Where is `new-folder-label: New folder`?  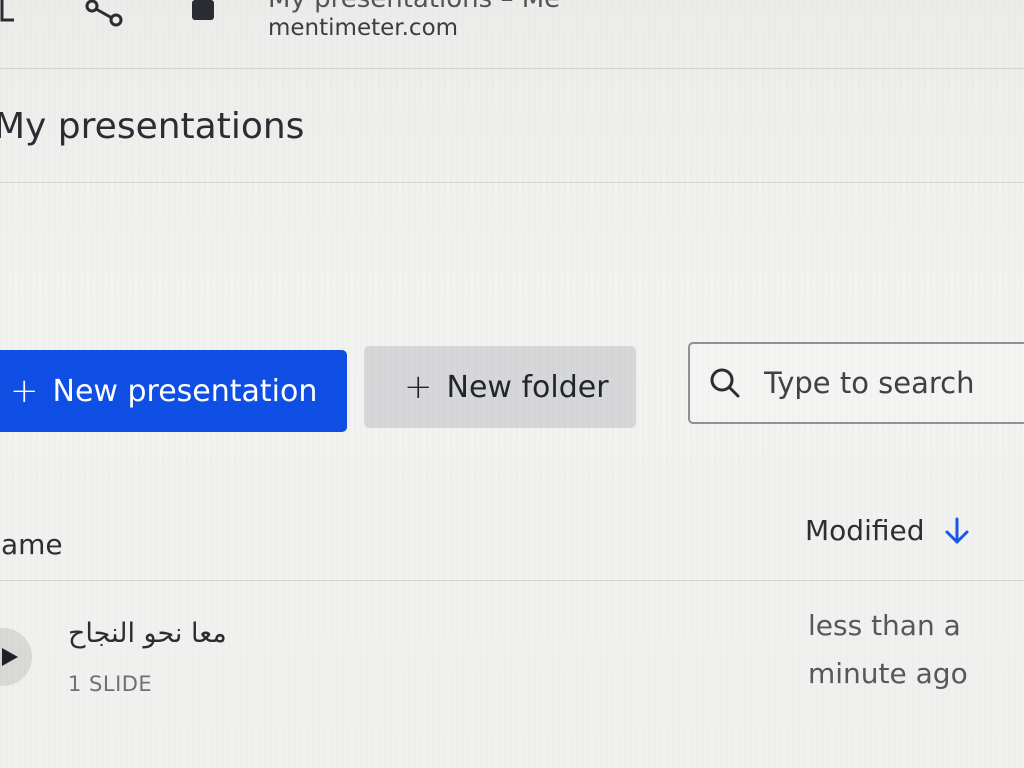
new-folder-label: New folder is located at coordinates (527, 387).